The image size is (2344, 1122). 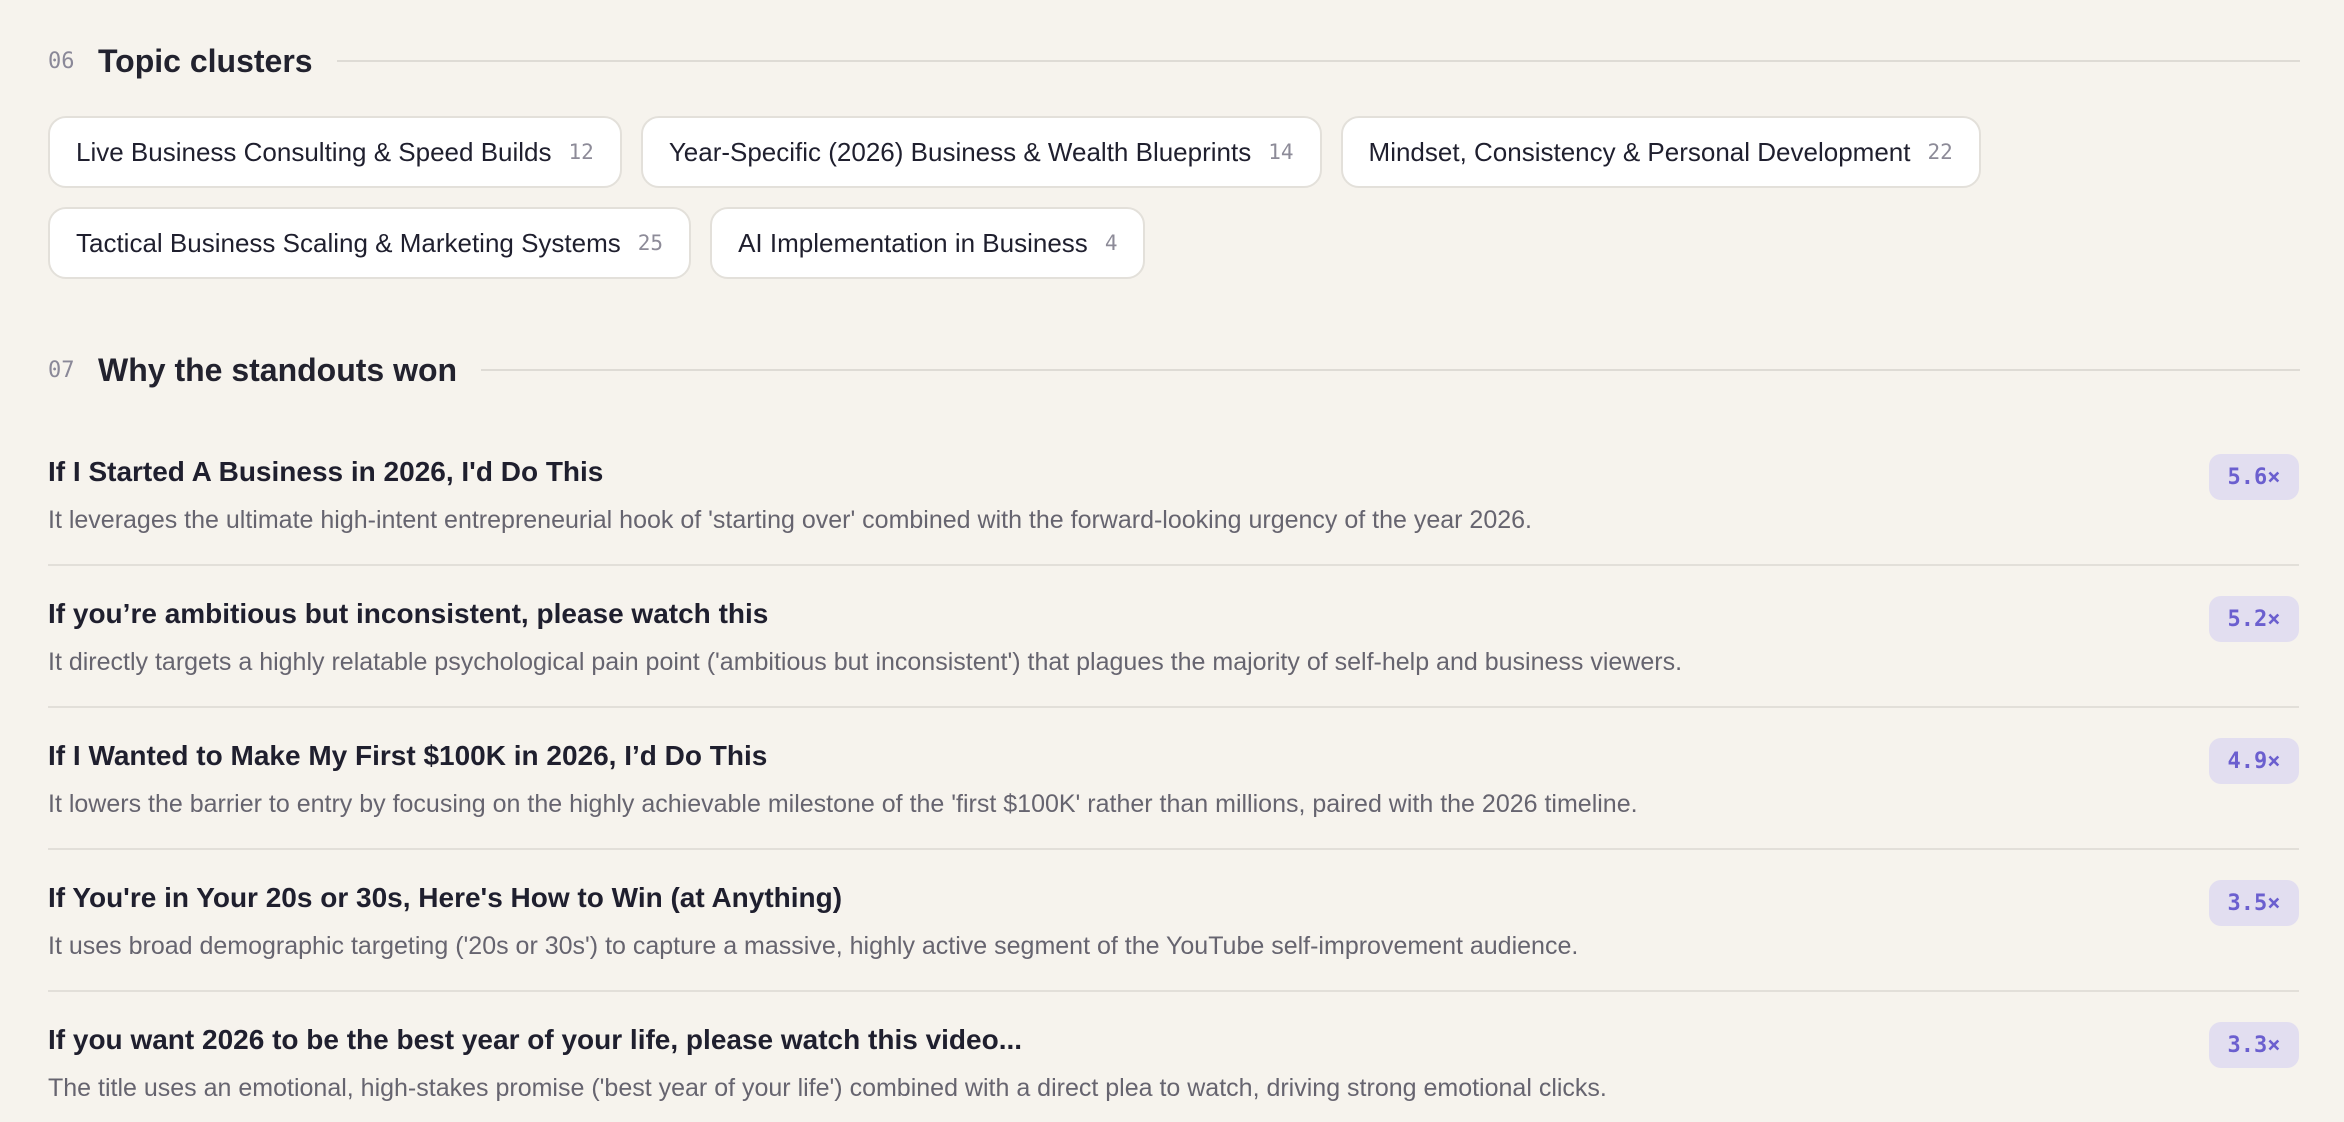 What do you see at coordinates (581, 152) in the screenshot?
I see `topic-chip-count: 12` at bounding box center [581, 152].